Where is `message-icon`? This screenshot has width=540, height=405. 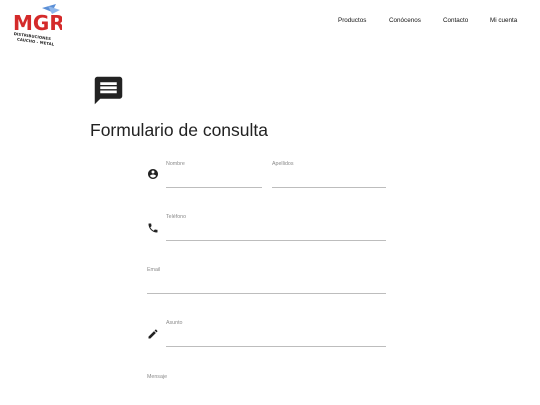 message-icon is located at coordinates (108, 93).